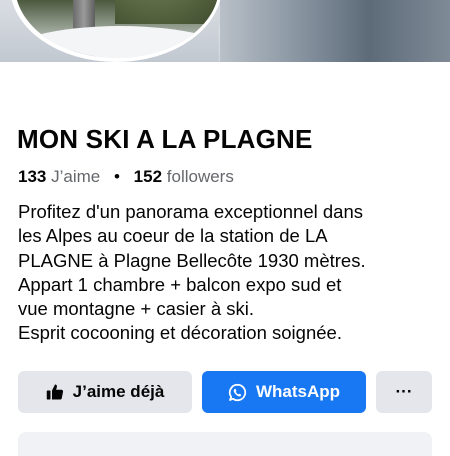 This screenshot has height=456, width=450. What do you see at coordinates (225, 444) in the screenshot?
I see `next-section-card` at bounding box center [225, 444].